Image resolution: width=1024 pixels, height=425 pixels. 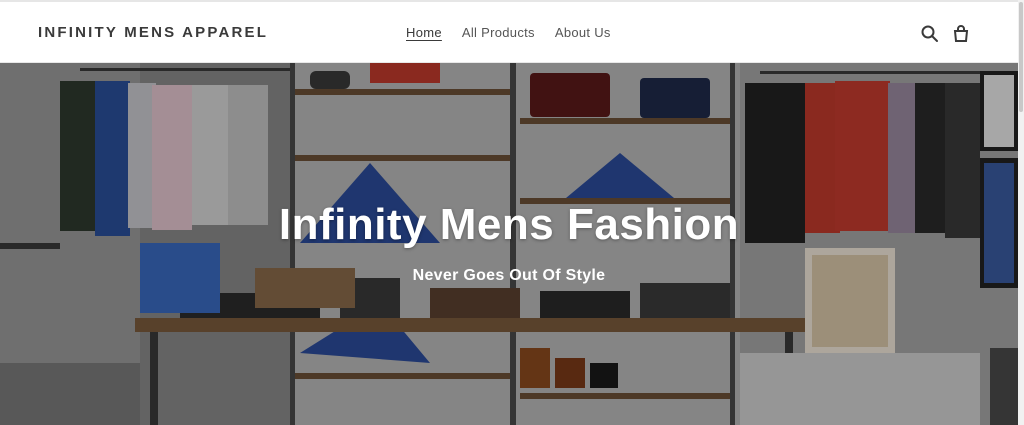 I want to click on page-scrollbar, so click(x=1021, y=212).